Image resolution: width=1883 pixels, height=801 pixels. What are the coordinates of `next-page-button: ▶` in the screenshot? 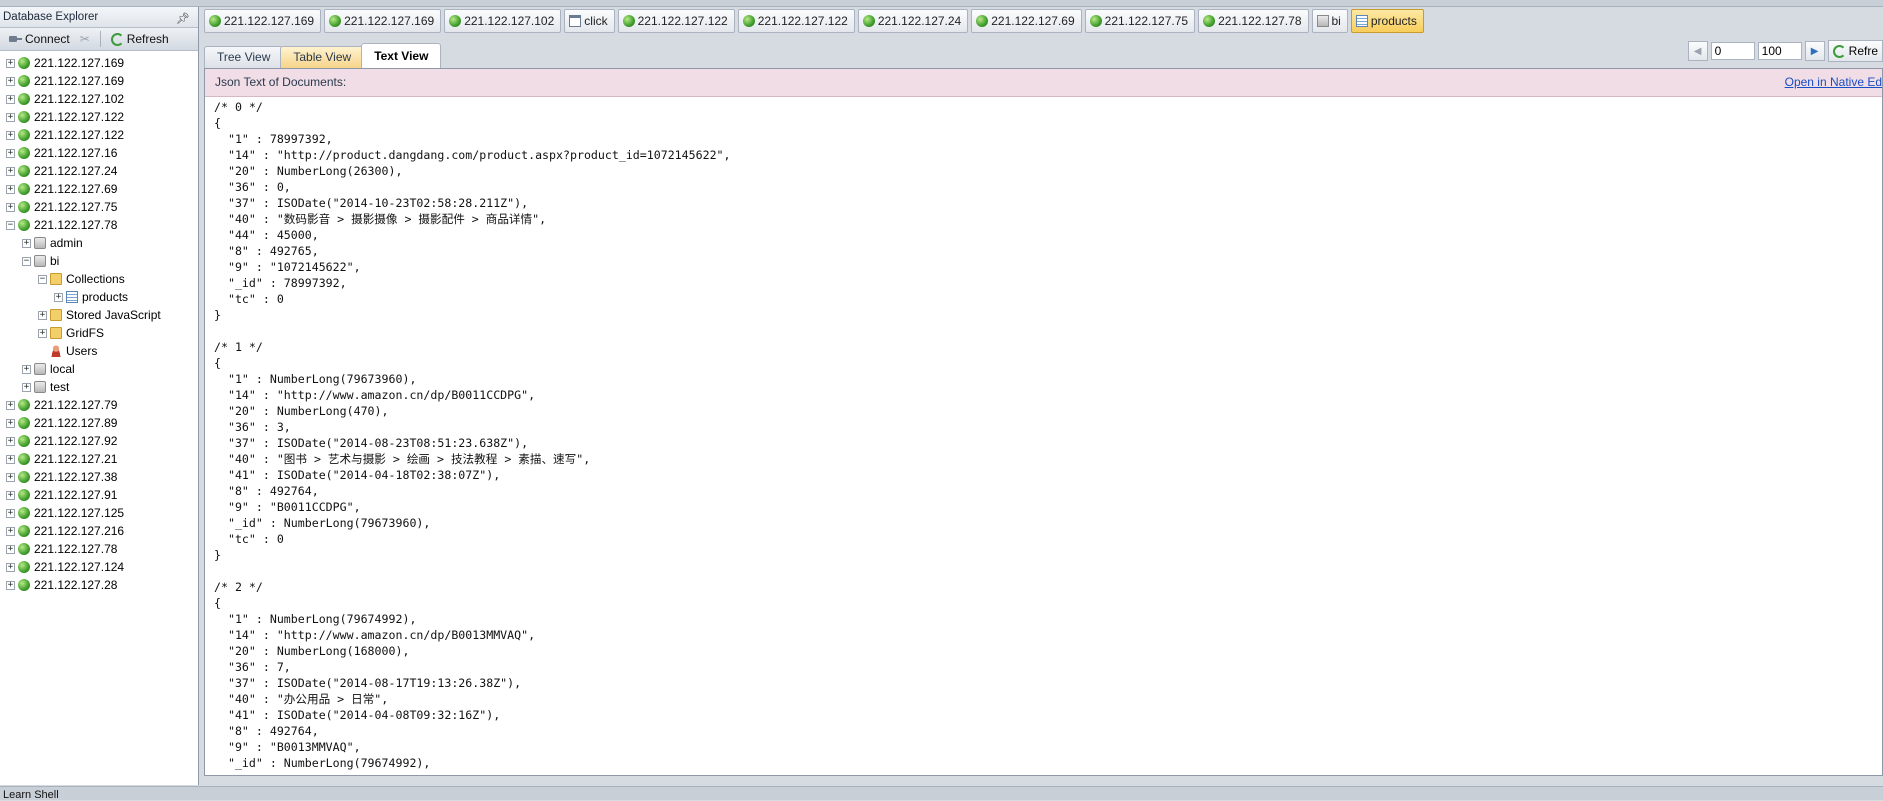 It's located at (1814, 51).